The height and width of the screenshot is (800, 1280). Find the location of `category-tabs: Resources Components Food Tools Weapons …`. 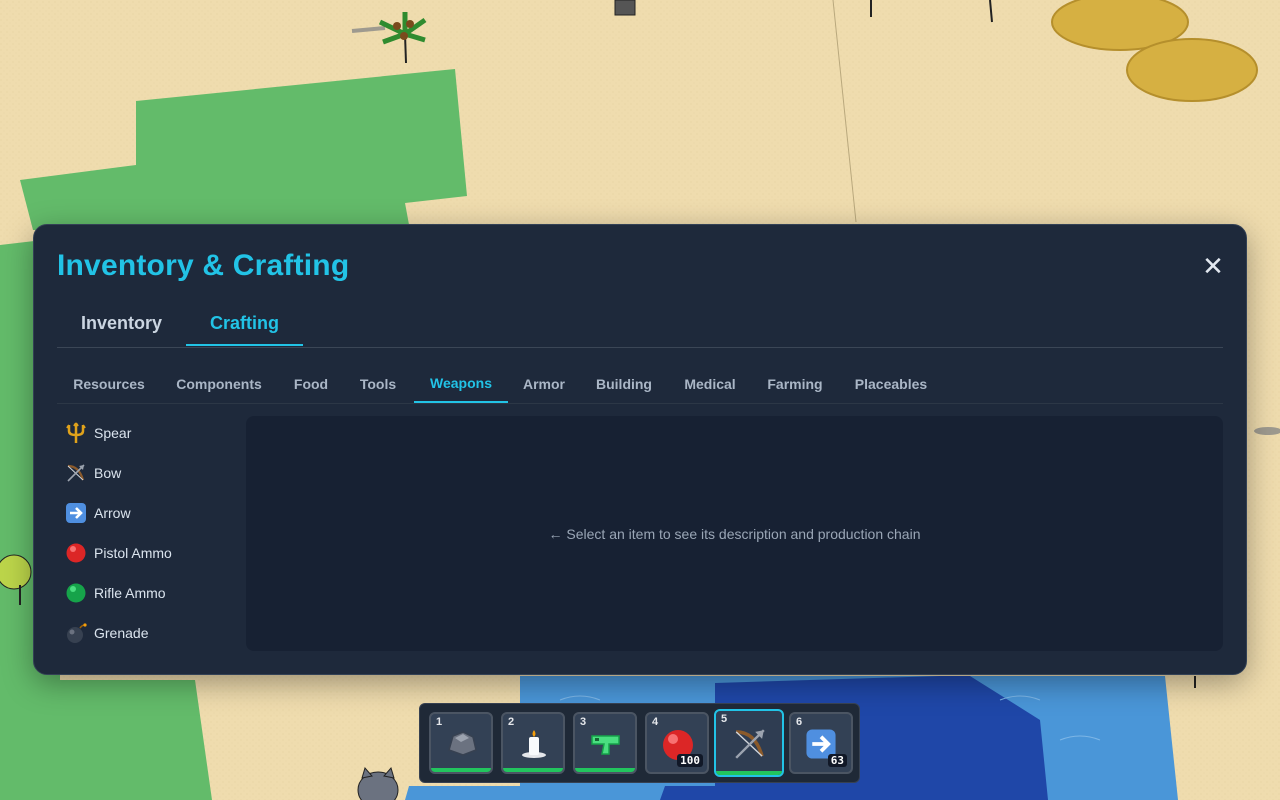

category-tabs: Resources Components Food Tools Weapons … is located at coordinates (640, 383).